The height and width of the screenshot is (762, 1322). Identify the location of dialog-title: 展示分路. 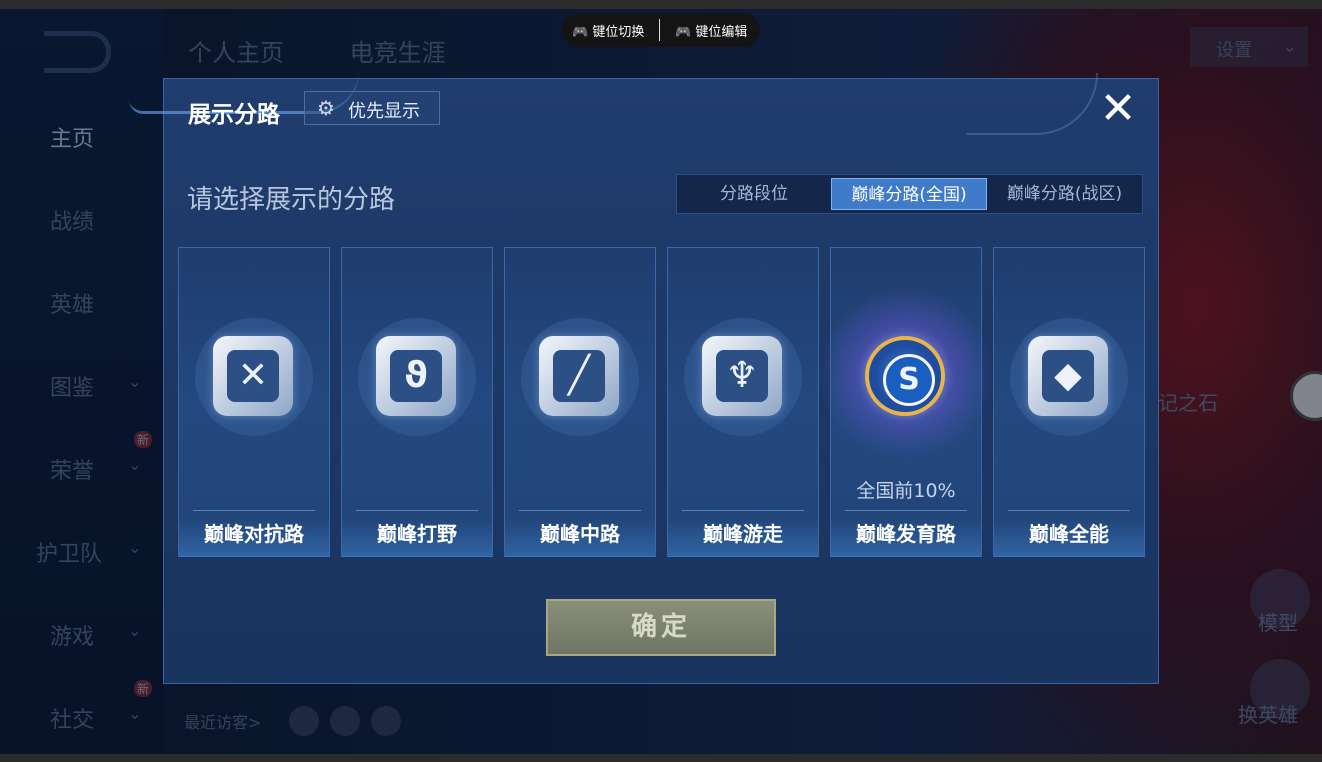
(234, 115).